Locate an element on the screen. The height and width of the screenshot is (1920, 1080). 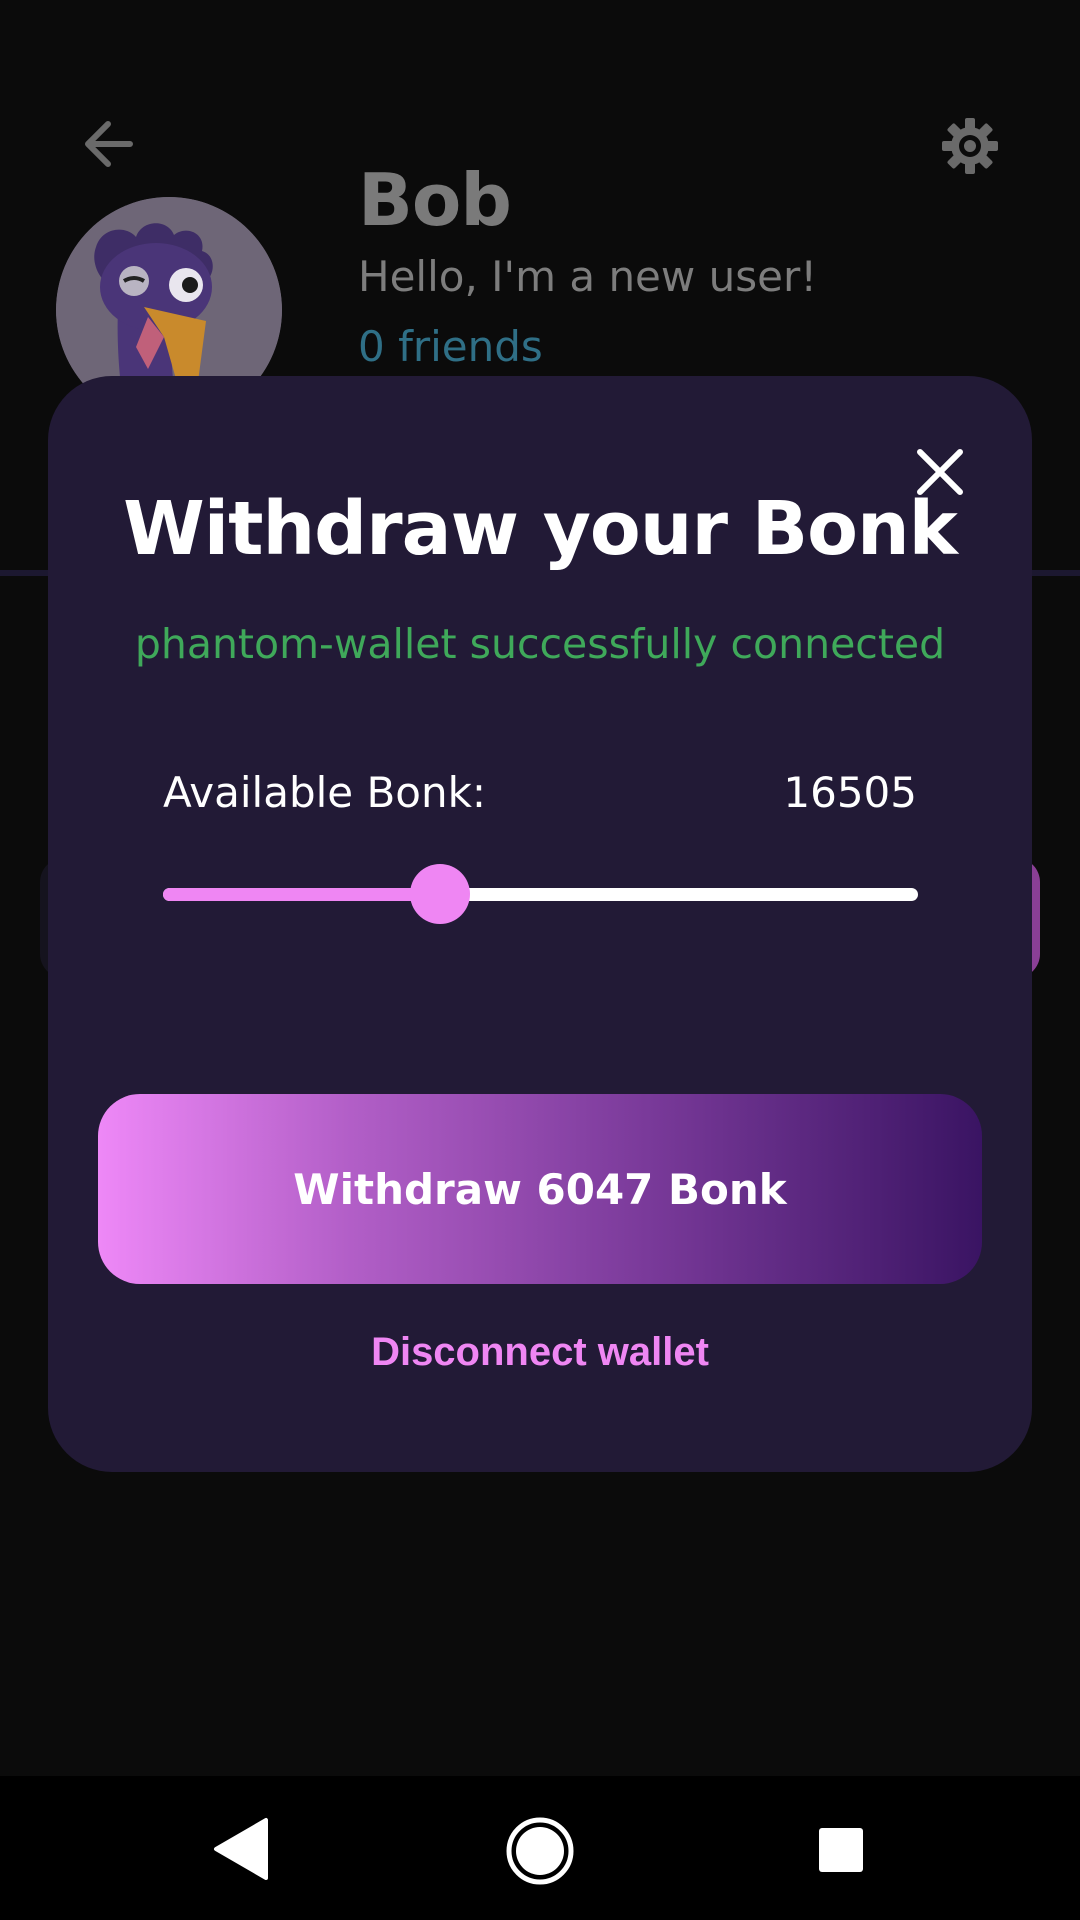
square-recents-icon is located at coordinates (841, 1850).